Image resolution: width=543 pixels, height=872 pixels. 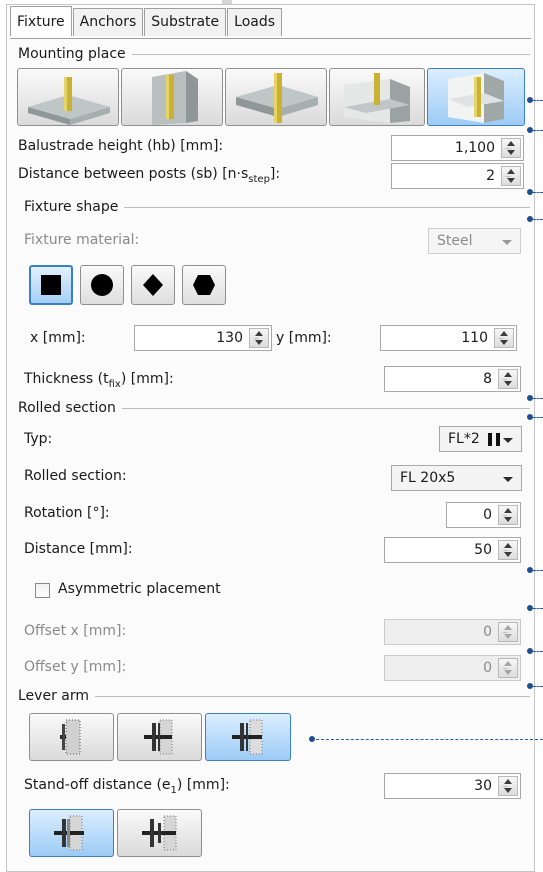 What do you see at coordinates (203, 338) in the screenshot?
I see `x-input: 130` at bounding box center [203, 338].